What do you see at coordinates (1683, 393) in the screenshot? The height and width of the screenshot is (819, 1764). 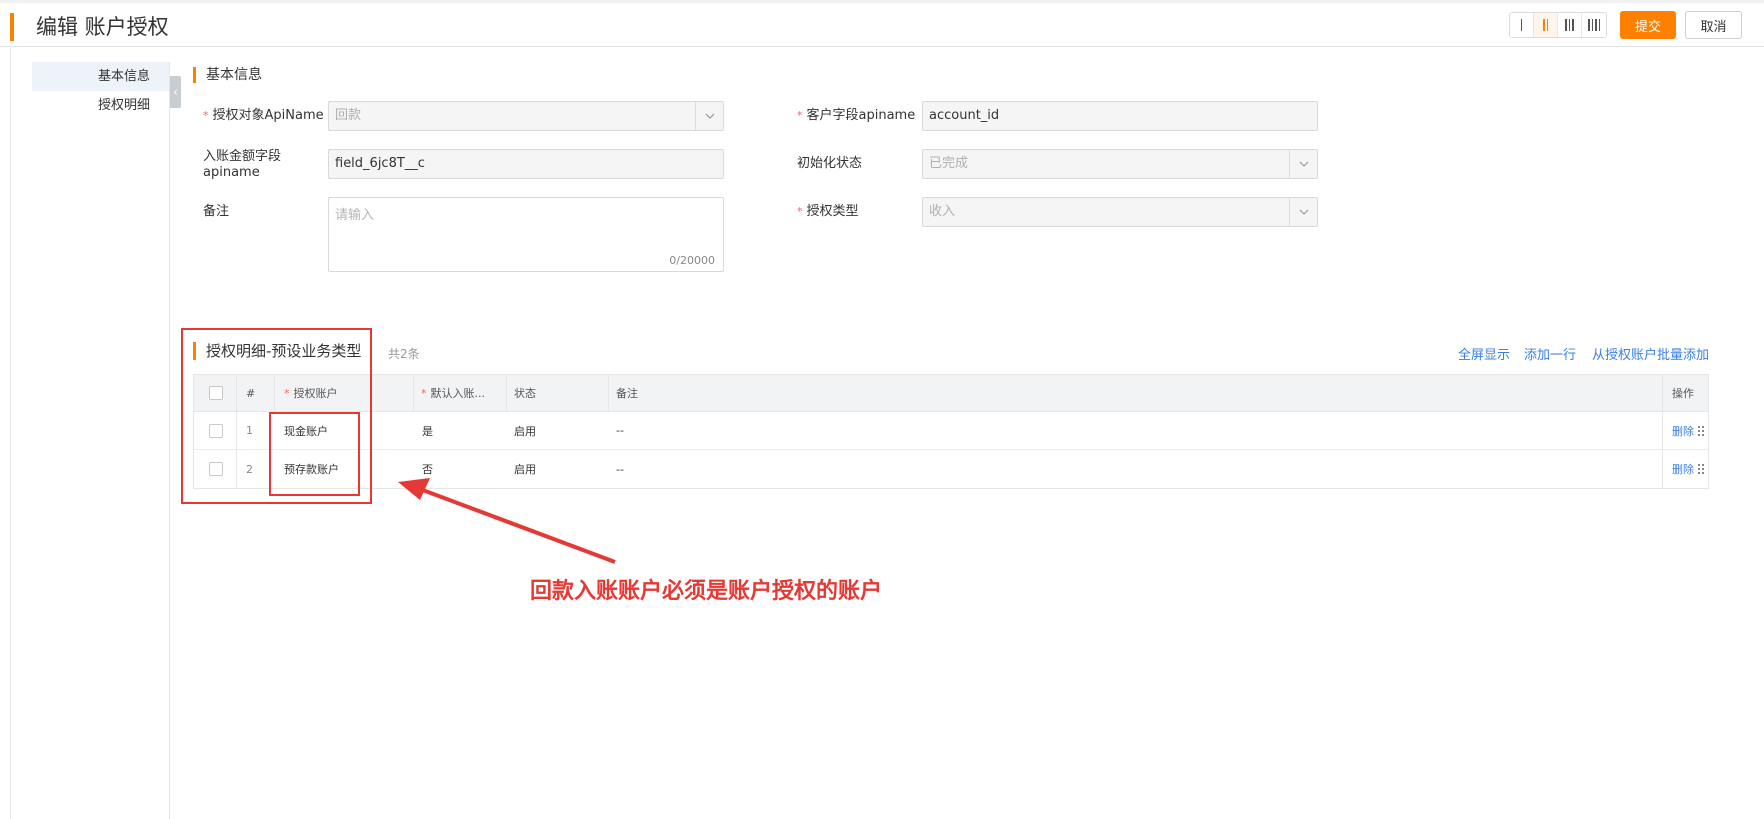 I see `header-ops: 操作` at bounding box center [1683, 393].